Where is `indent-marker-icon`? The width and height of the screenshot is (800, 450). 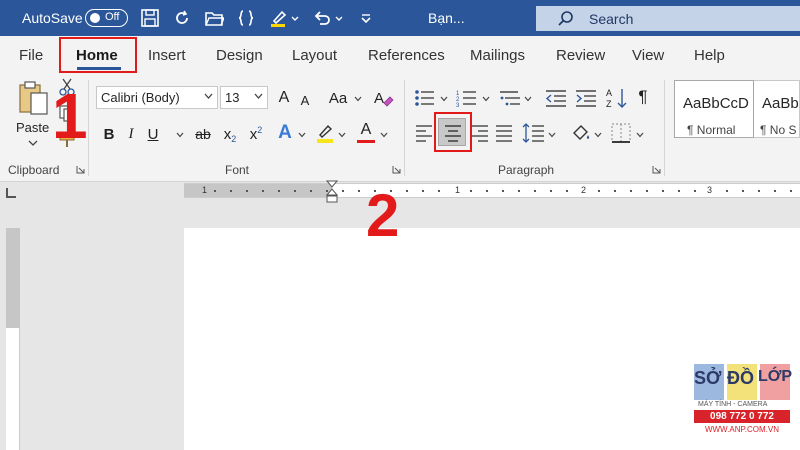 indent-marker-icon is located at coordinates (332, 192).